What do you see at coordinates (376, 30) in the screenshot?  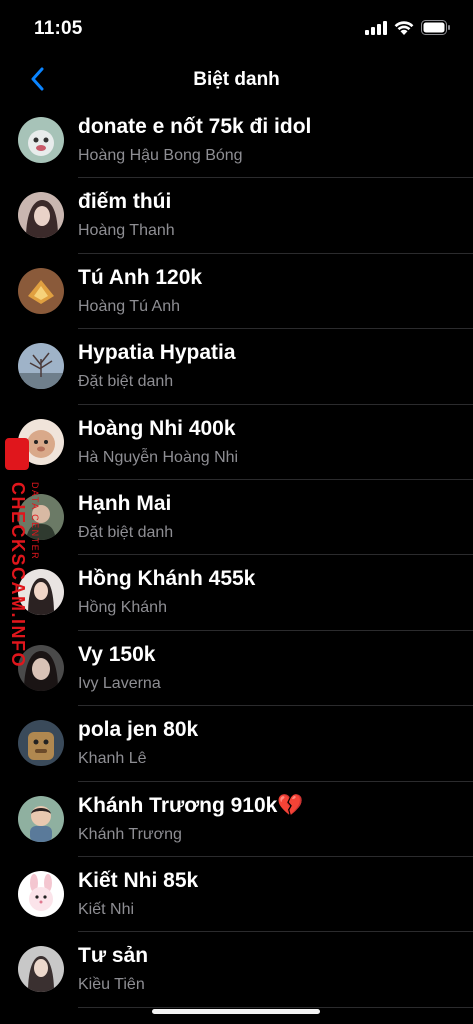 I see `signal-icon` at bounding box center [376, 30].